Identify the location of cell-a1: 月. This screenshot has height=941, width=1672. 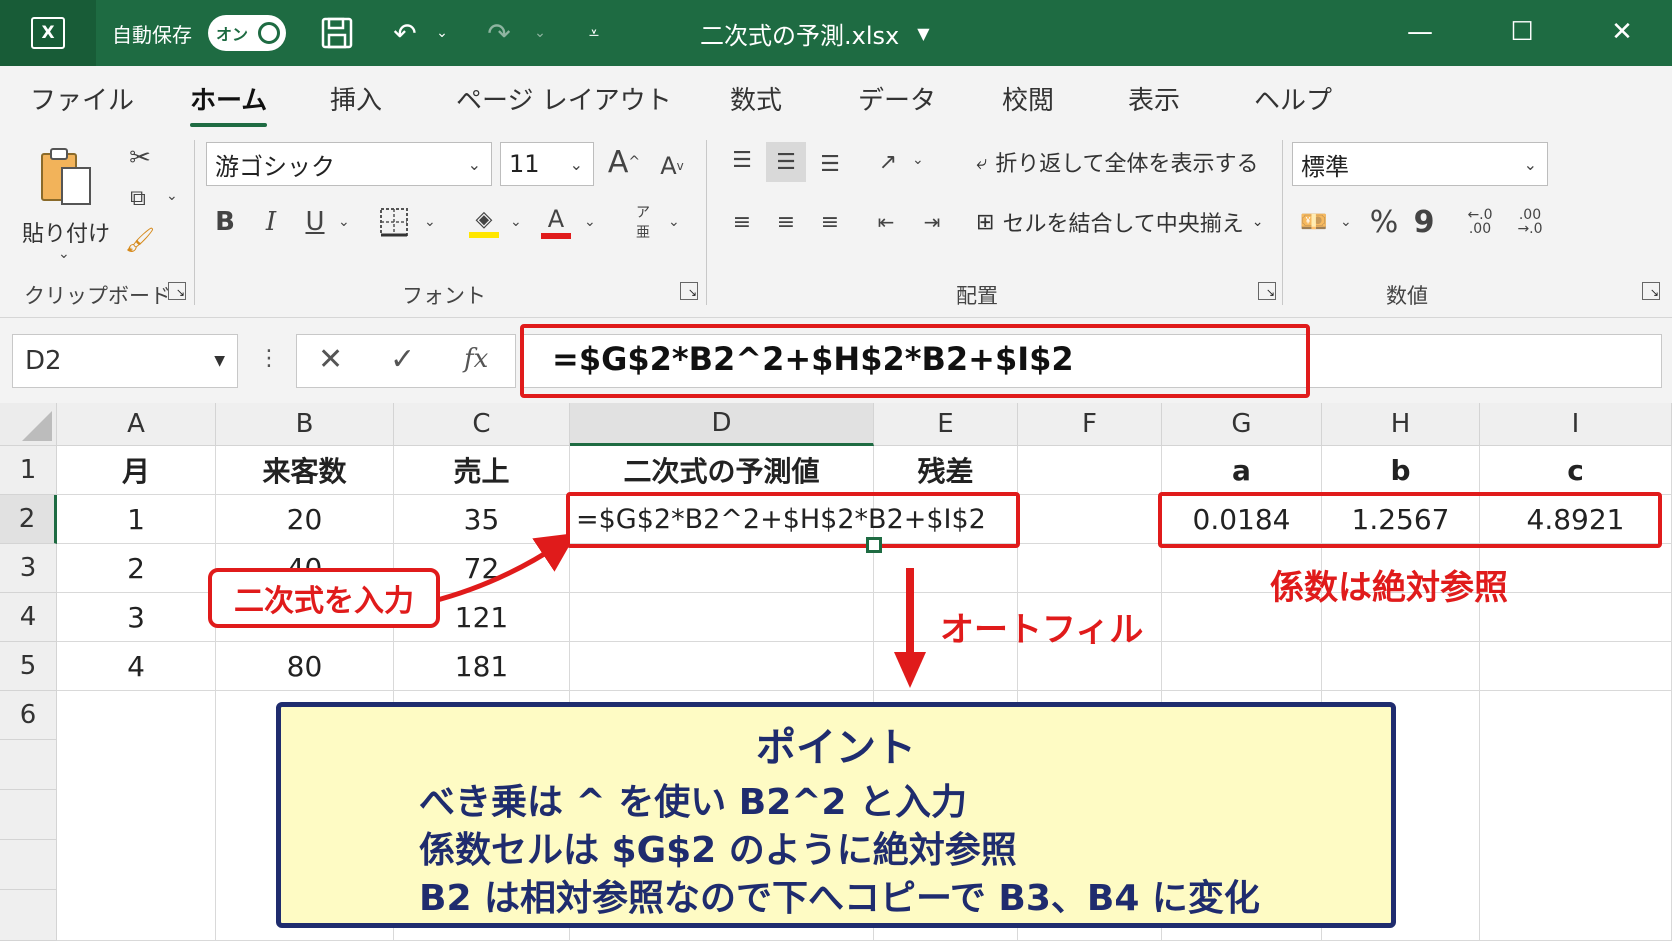
(136, 470).